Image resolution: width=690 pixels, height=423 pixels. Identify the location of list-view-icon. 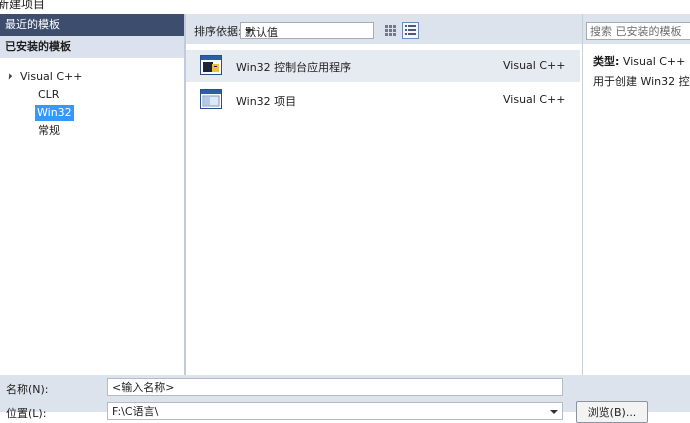
(410, 30).